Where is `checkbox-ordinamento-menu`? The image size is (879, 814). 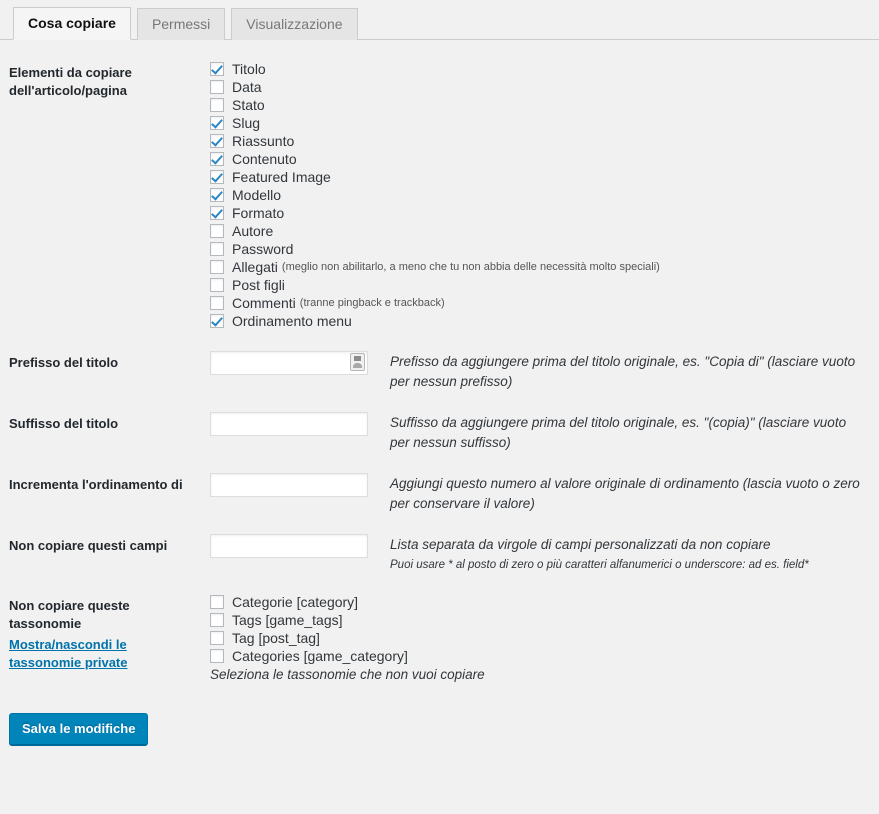 checkbox-ordinamento-menu is located at coordinates (217, 321).